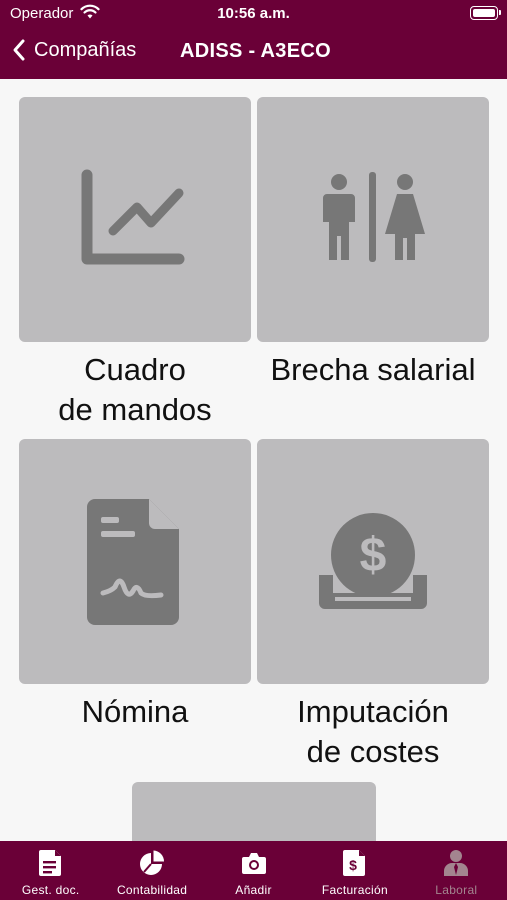  Describe the element at coordinates (135, 711) in the screenshot. I see `tile-label: Nómina` at that location.